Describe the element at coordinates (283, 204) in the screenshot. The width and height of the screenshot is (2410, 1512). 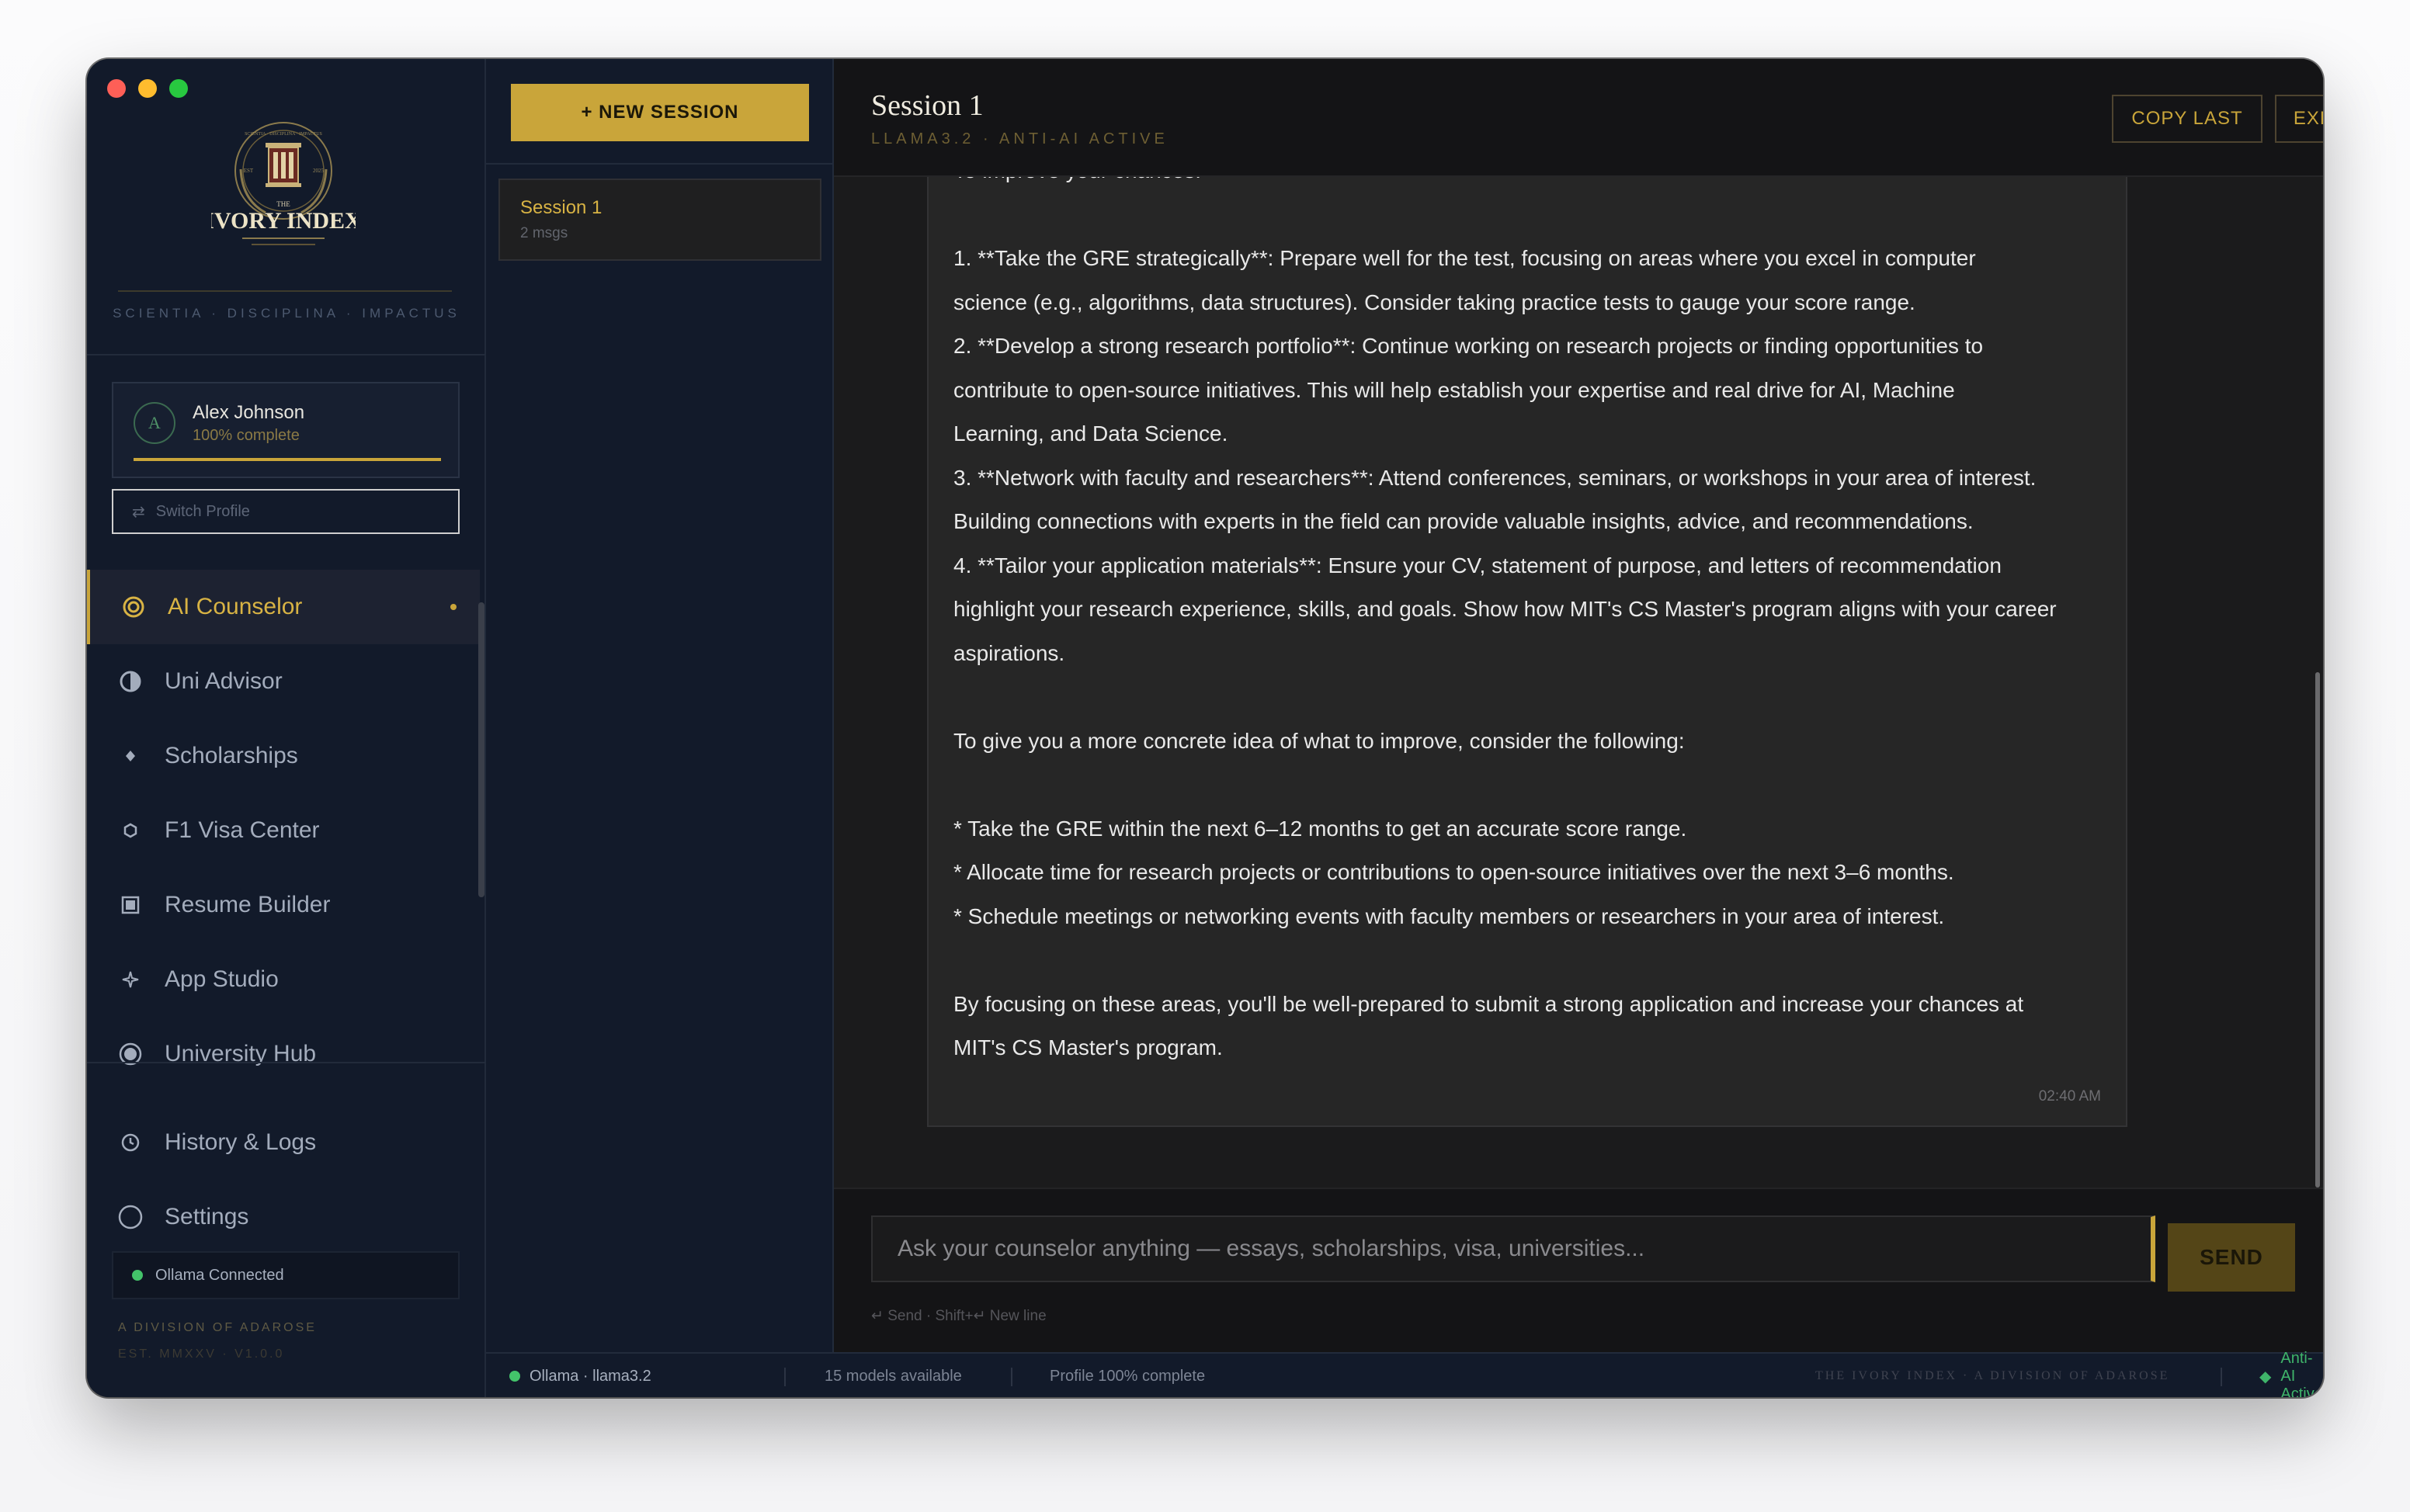
I see `logo-the-text: THE` at that location.